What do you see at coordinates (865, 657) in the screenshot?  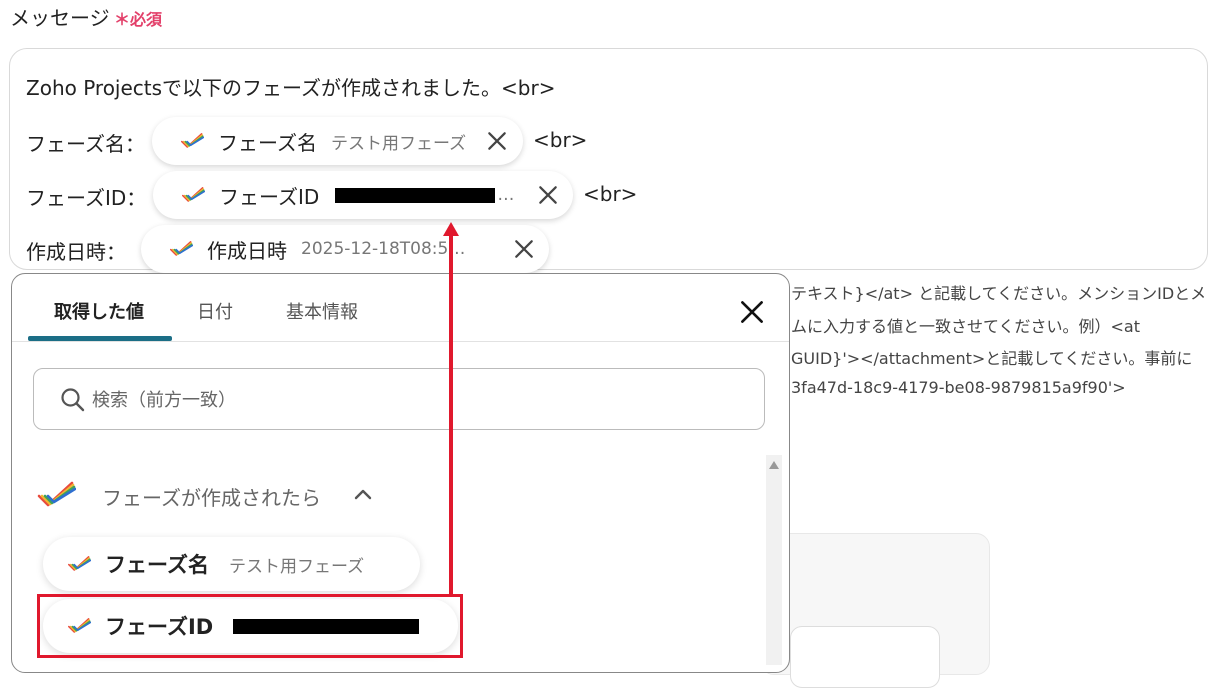 I see `background-input` at bounding box center [865, 657].